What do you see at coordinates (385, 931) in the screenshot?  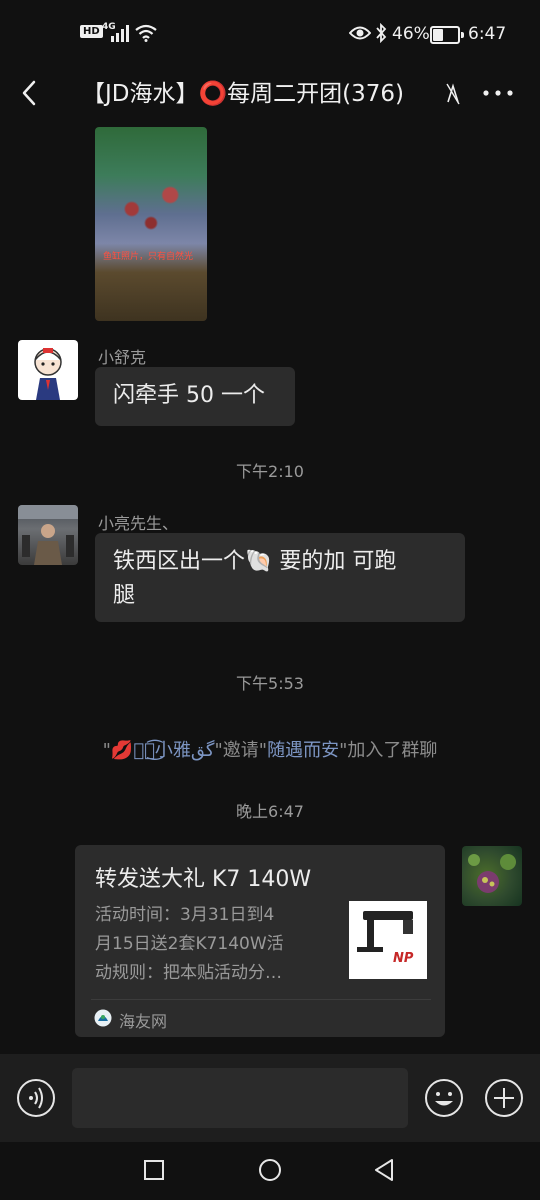 I see `lamp-product-icon` at bounding box center [385, 931].